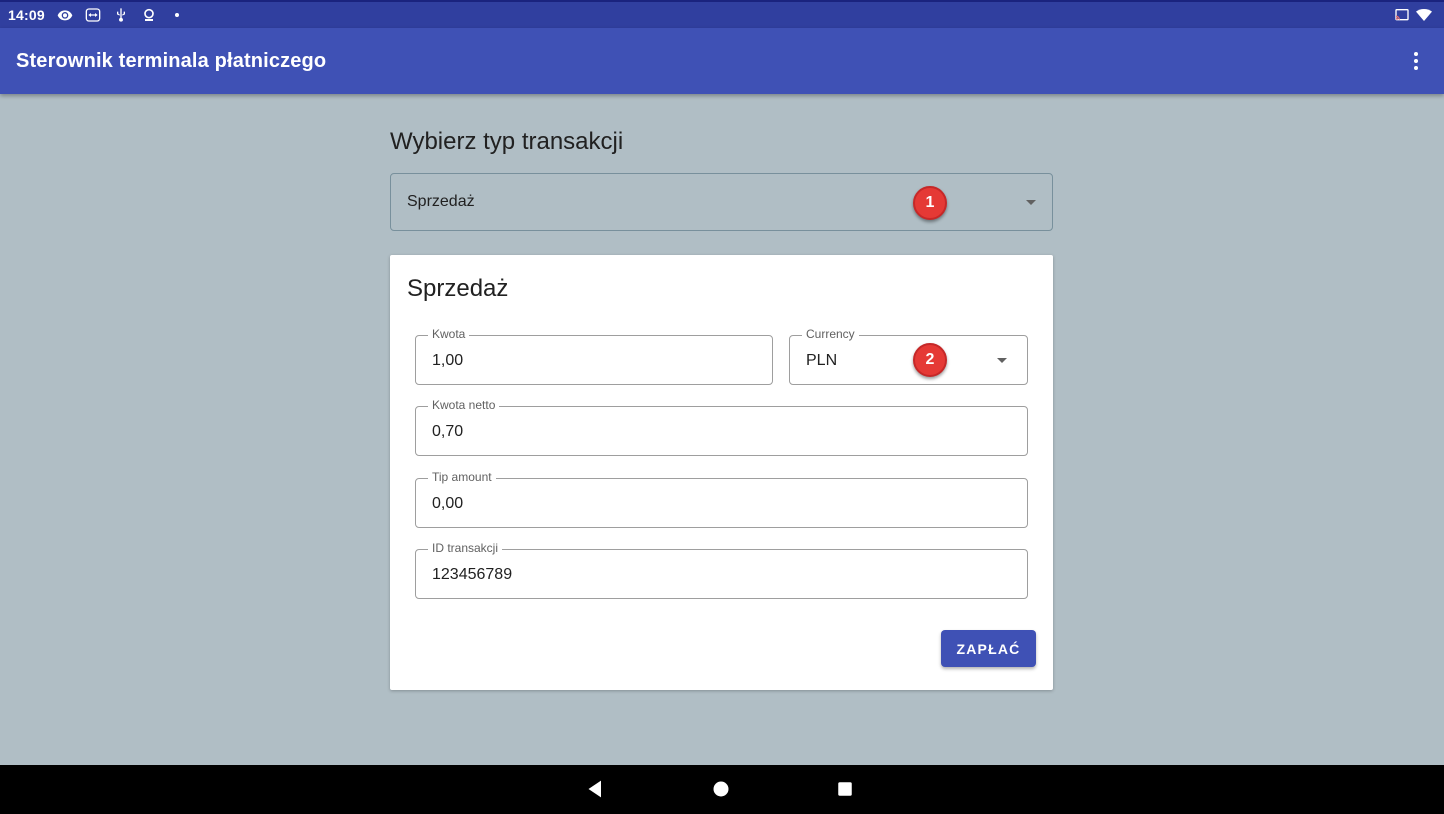  I want to click on status-time: 14:09, so click(26, 15).